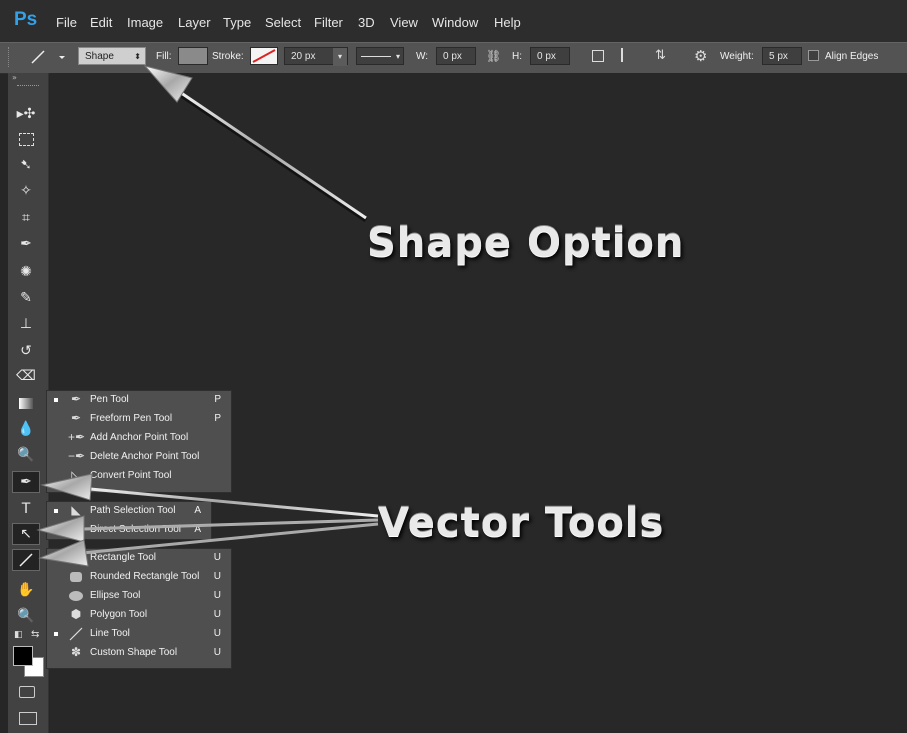 The image size is (907, 733). What do you see at coordinates (255, 144) in the screenshot?
I see `shape-option-arrow` at bounding box center [255, 144].